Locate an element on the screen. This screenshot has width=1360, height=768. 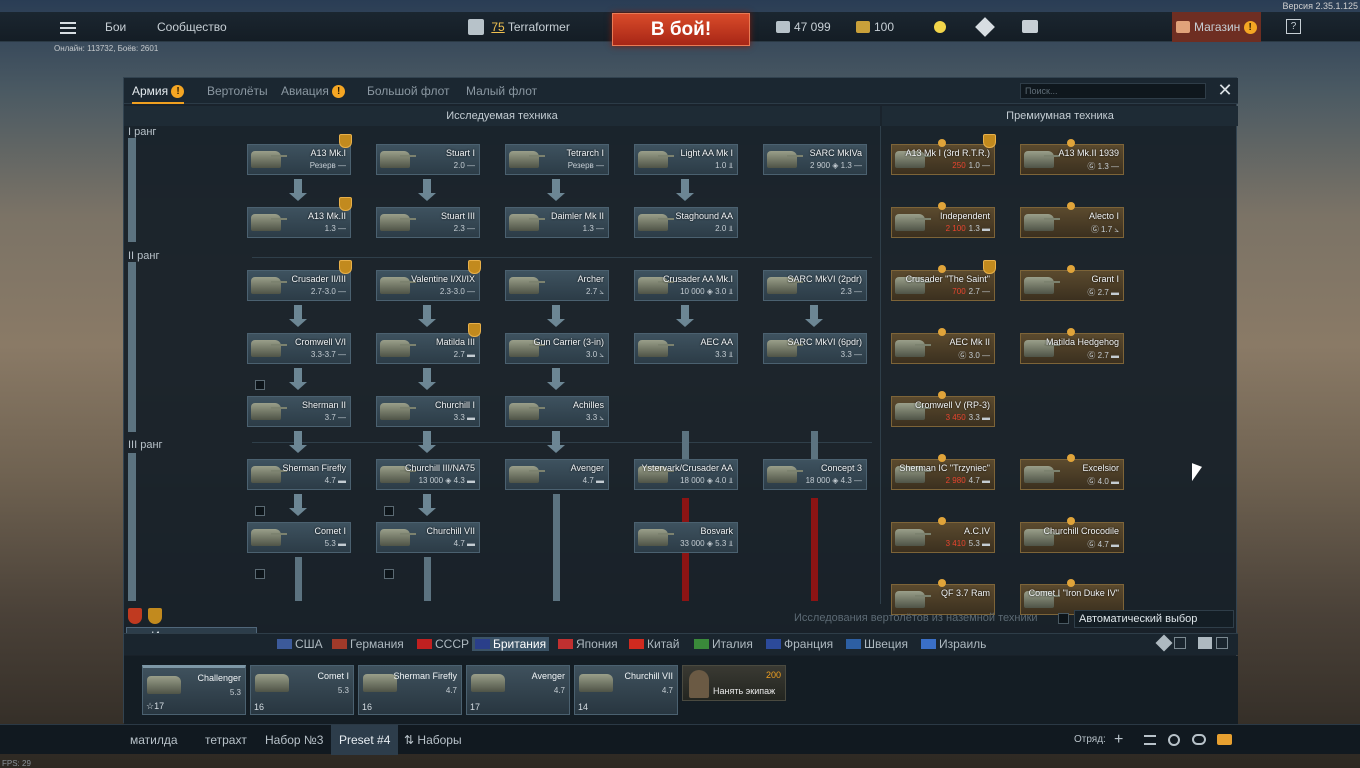
vehicle-card: Gun Carrier (3-in) 3.0 ⦣ is located at coordinates (557, 348).